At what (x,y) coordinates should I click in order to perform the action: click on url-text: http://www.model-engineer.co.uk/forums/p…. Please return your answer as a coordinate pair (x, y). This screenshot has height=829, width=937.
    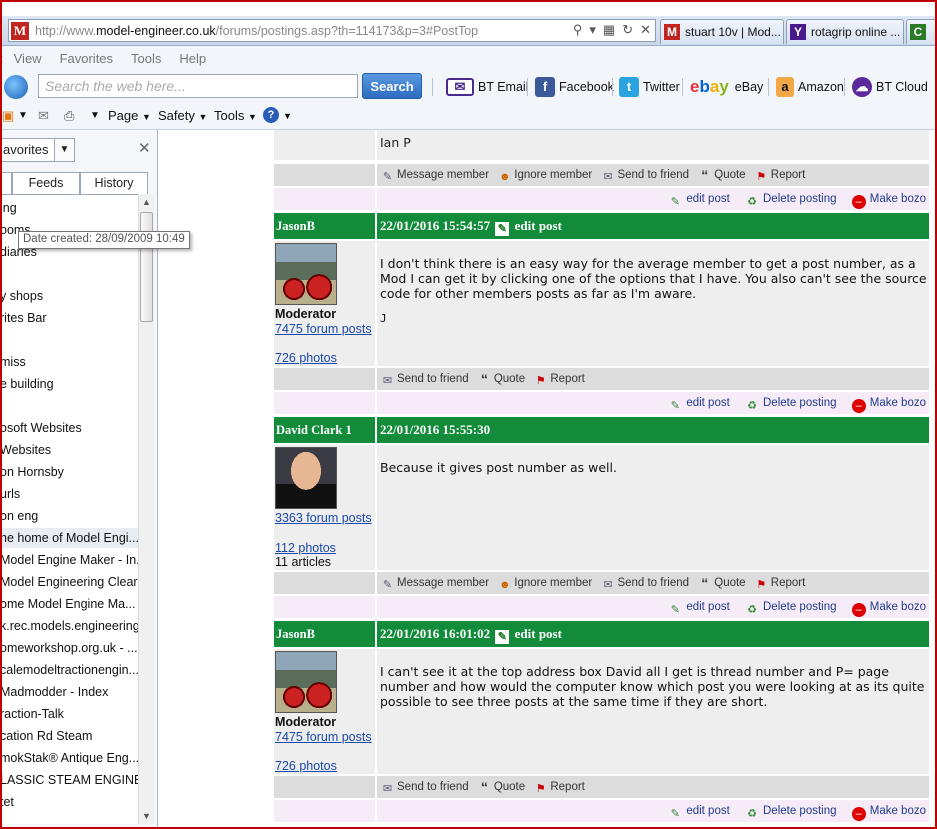
    Looking at the image, I should click on (256, 31).